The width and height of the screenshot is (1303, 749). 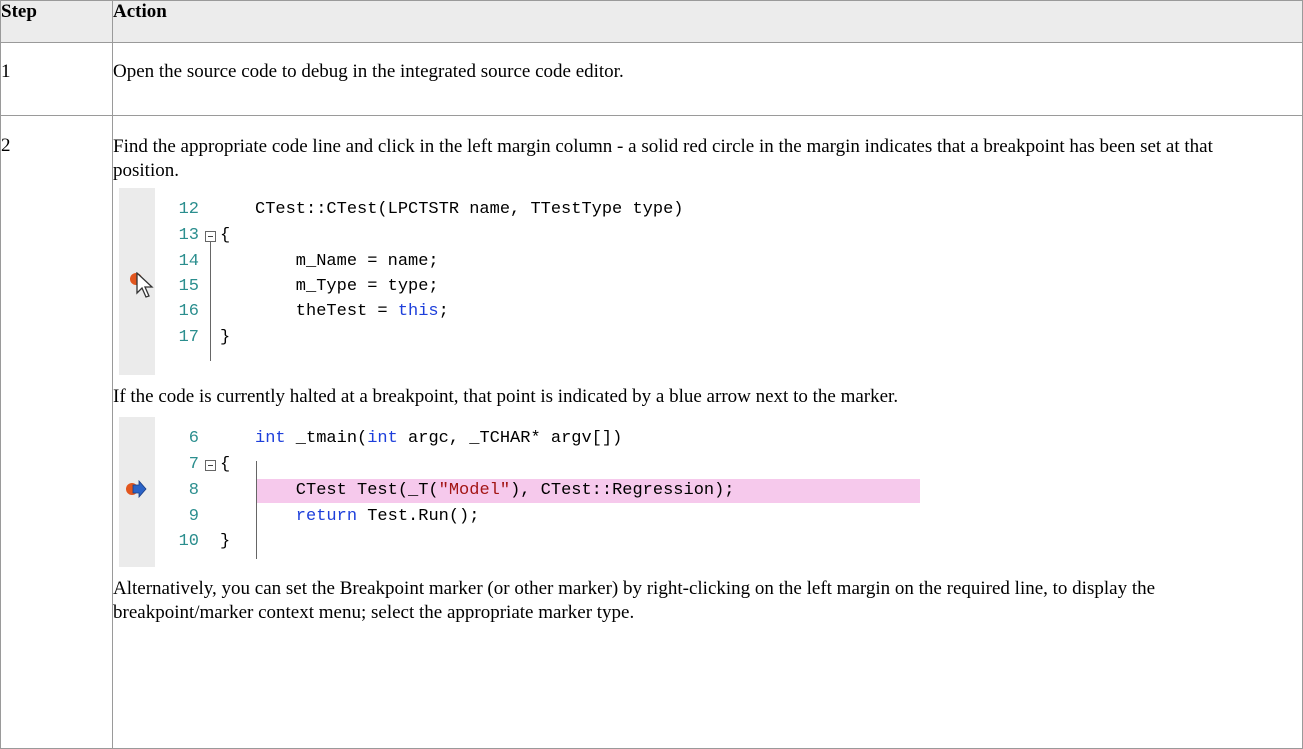 What do you see at coordinates (6, 145) in the screenshot?
I see `step-number: 2` at bounding box center [6, 145].